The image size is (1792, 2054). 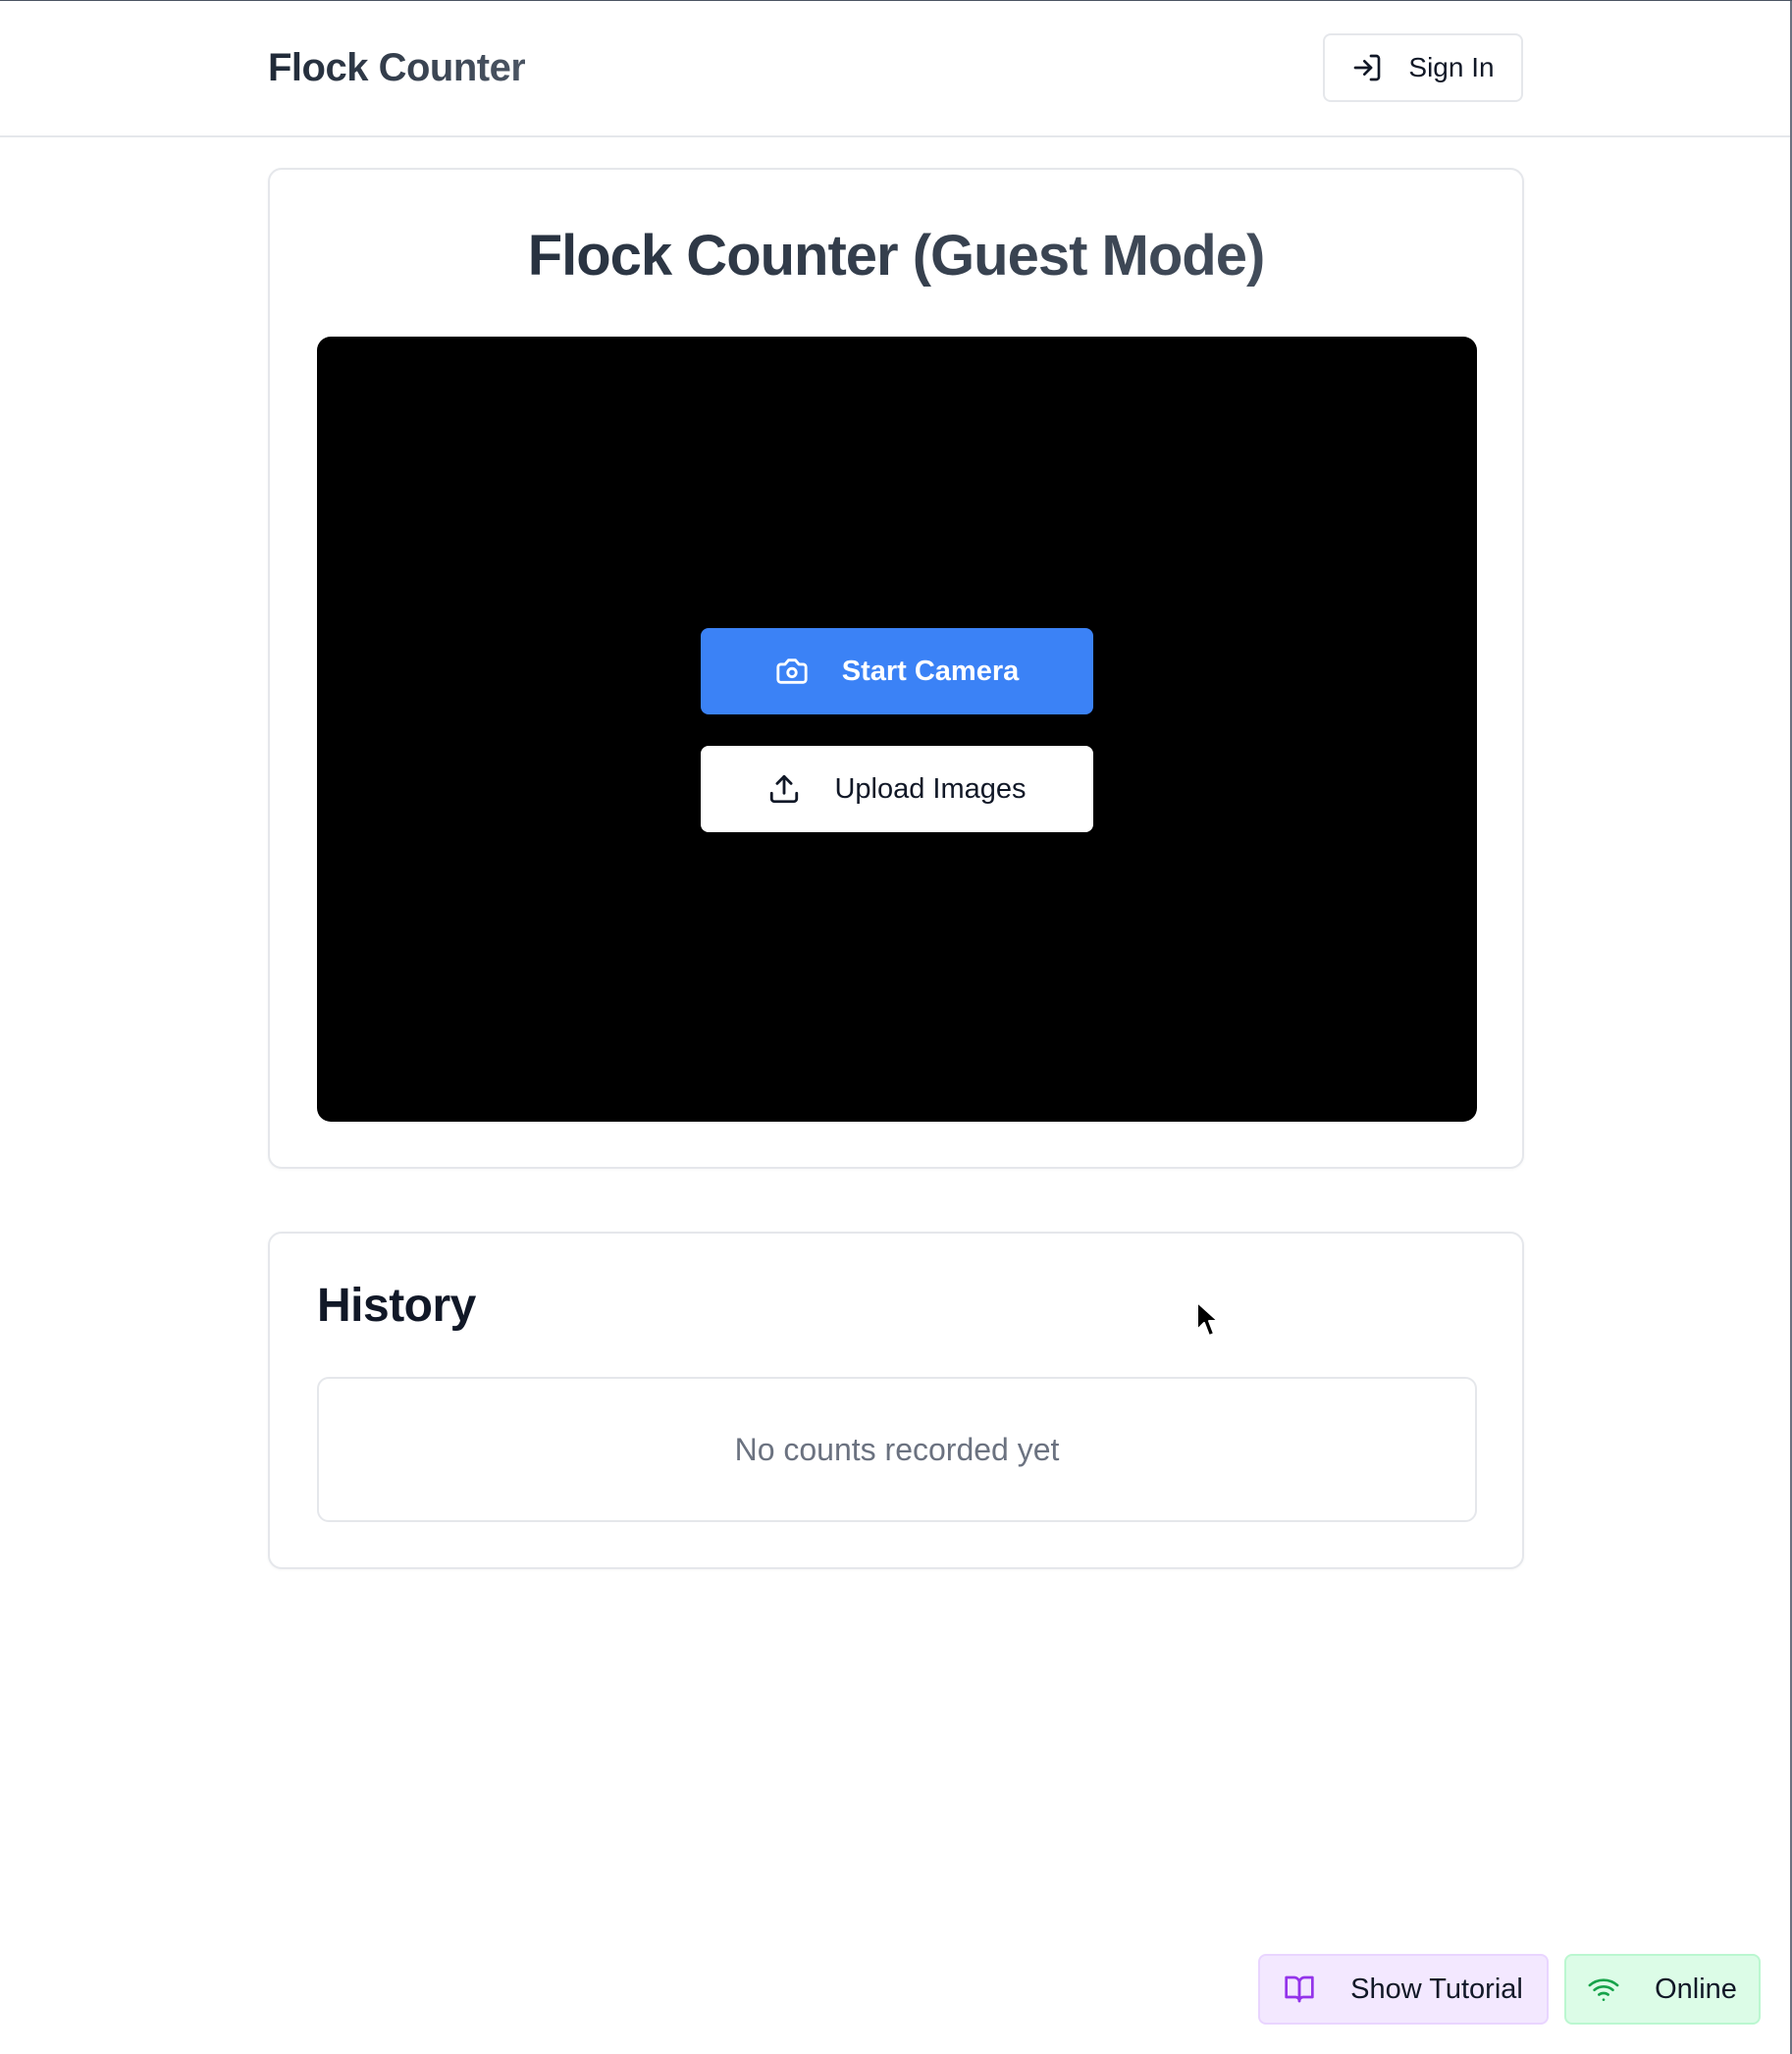 I want to click on sign-in-button: Sign In, so click(x=1423, y=68).